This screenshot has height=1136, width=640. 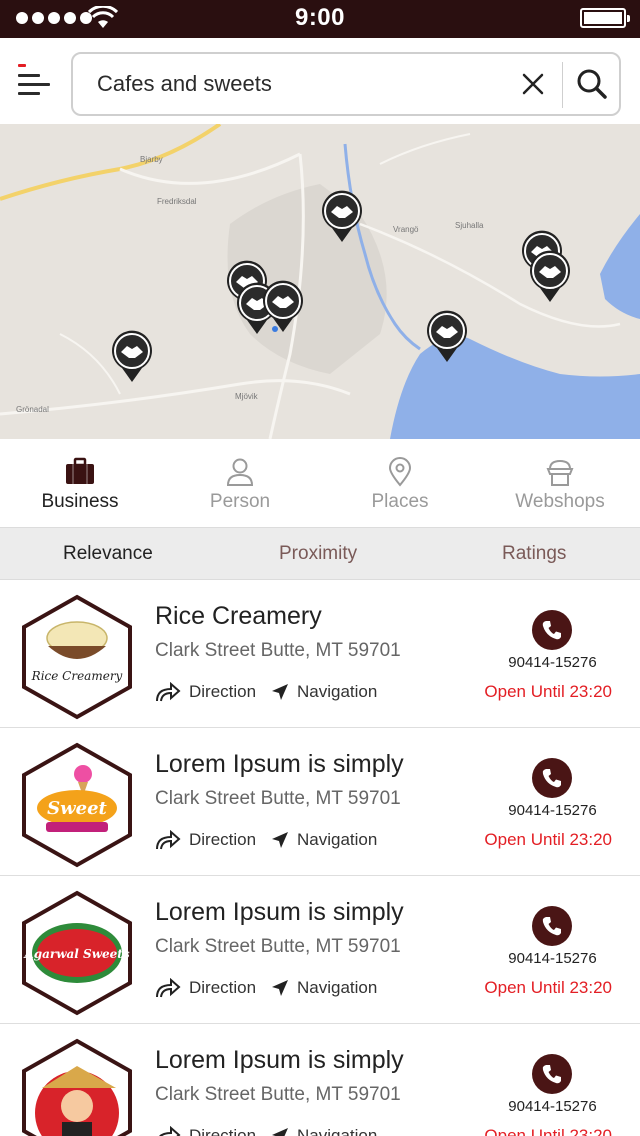 I want to click on map-label: Fredriksdal, so click(x=177, y=201).